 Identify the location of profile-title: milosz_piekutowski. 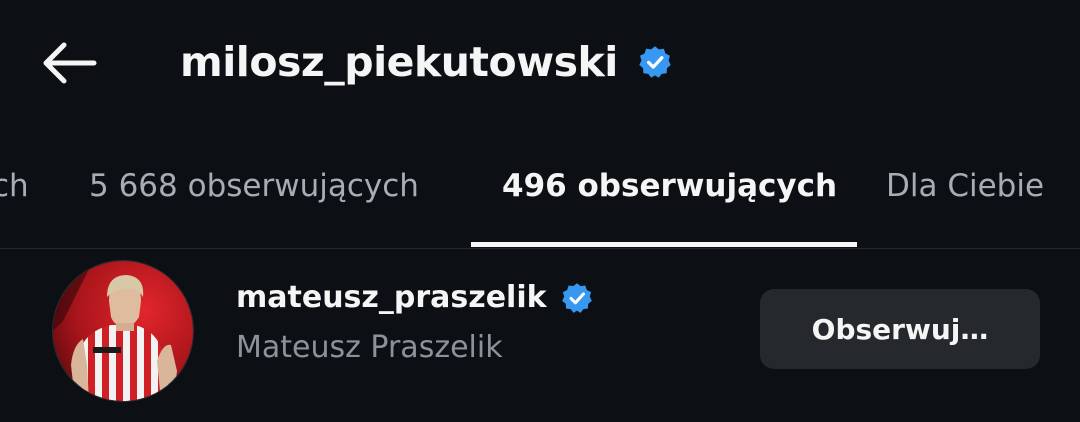
(426, 62).